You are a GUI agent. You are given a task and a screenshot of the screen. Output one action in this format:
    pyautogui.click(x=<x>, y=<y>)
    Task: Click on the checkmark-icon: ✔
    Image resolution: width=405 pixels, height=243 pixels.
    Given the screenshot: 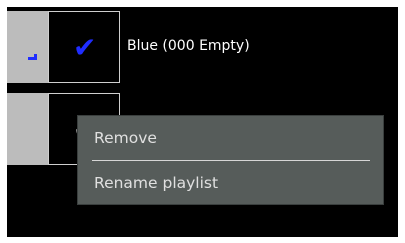 What is the action you would take?
    pyautogui.click(x=85, y=47)
    